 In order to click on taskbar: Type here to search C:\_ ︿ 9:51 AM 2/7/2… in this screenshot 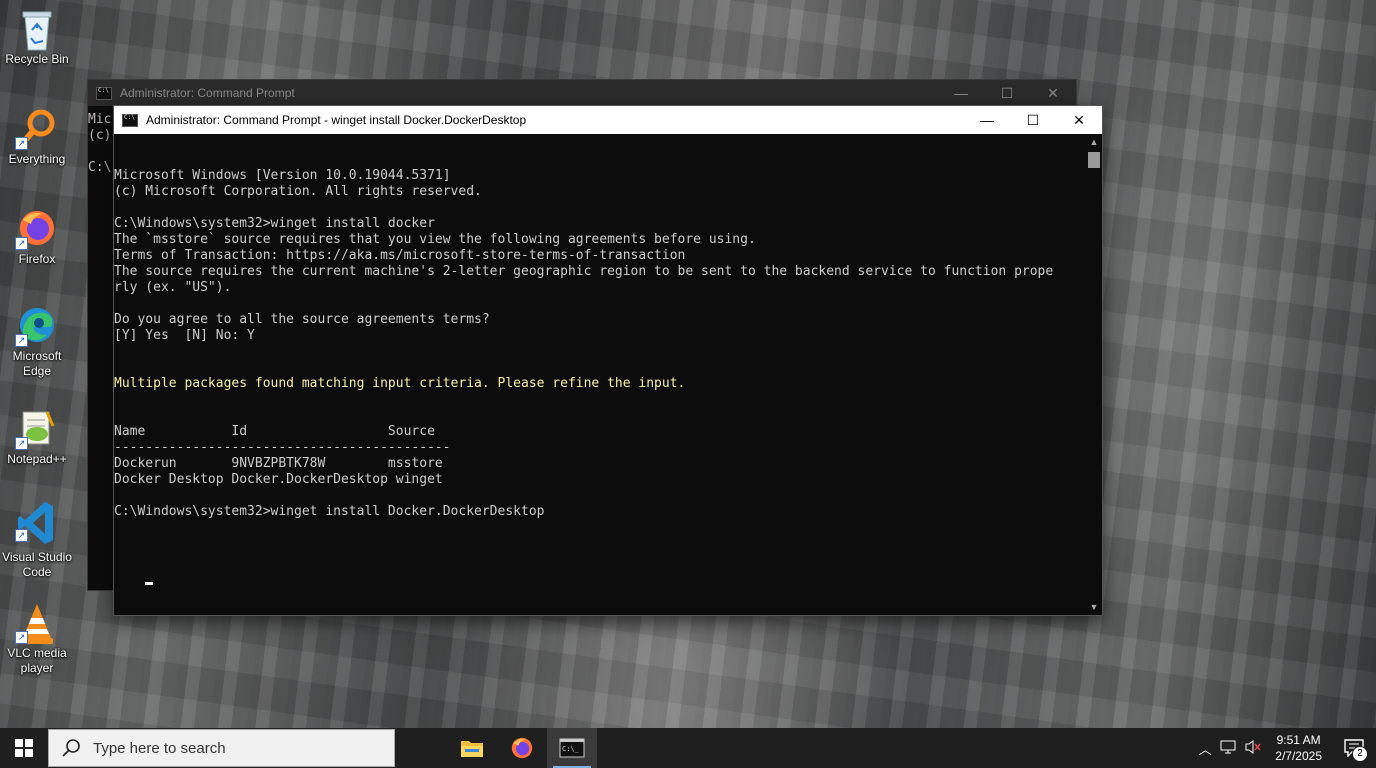, I will do `click(688, 748)`.